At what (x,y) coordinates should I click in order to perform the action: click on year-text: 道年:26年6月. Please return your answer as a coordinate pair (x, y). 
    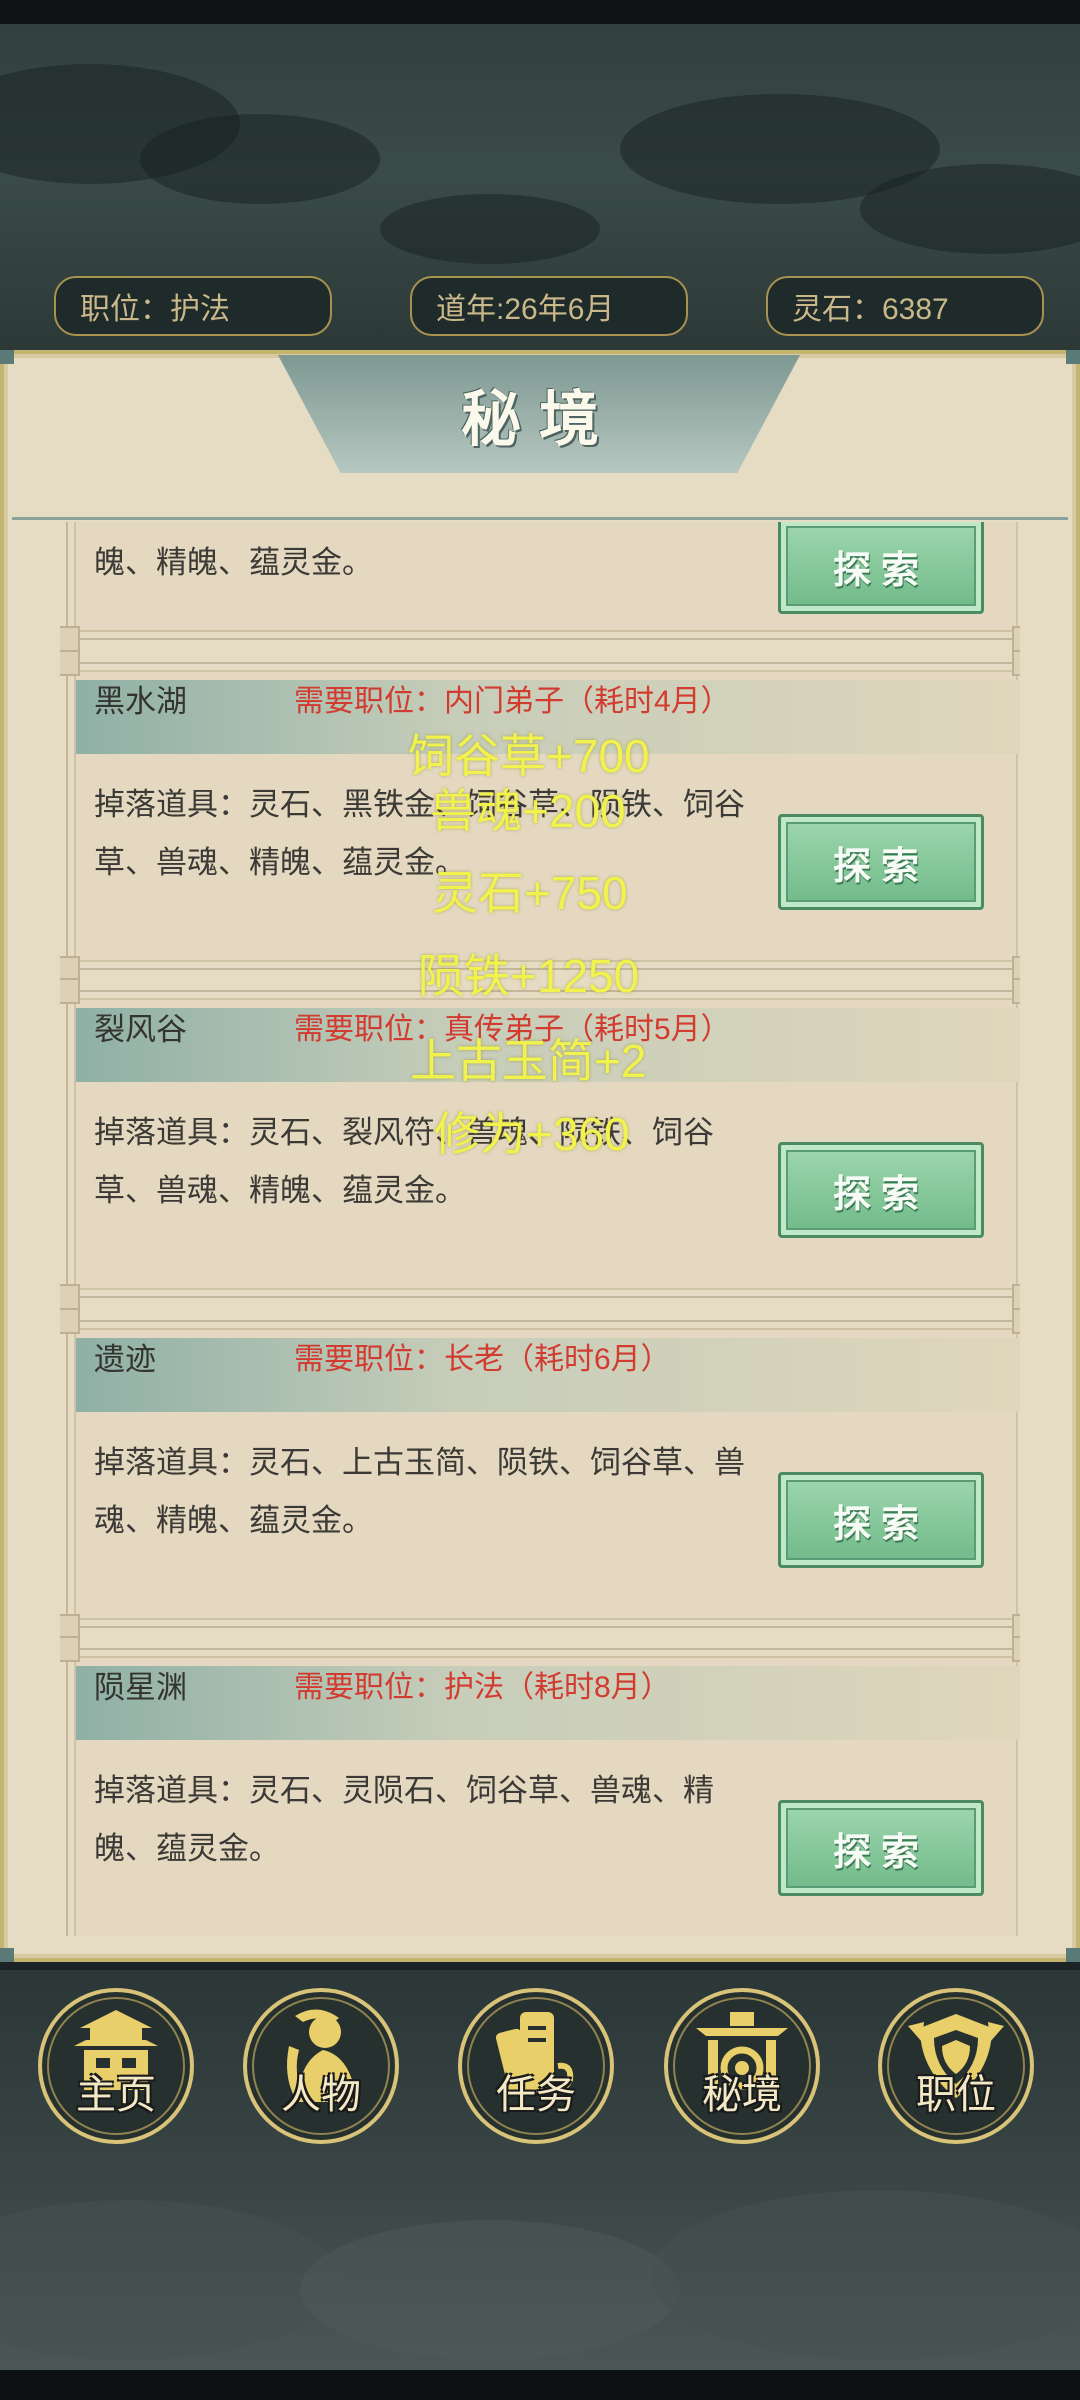
    Looking at the image, I should click on (525, 309).